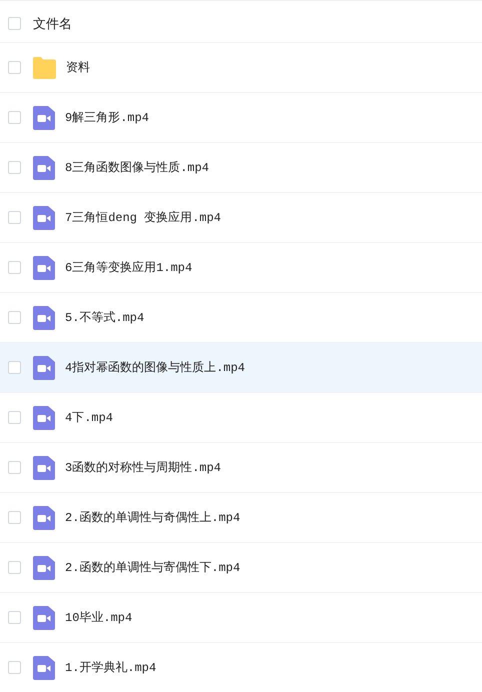  Describe the element at coordinates (152, 567) in the screenshot. I see `file-name: 2.函数的单调性与寄偶性下.mp4` at that location.